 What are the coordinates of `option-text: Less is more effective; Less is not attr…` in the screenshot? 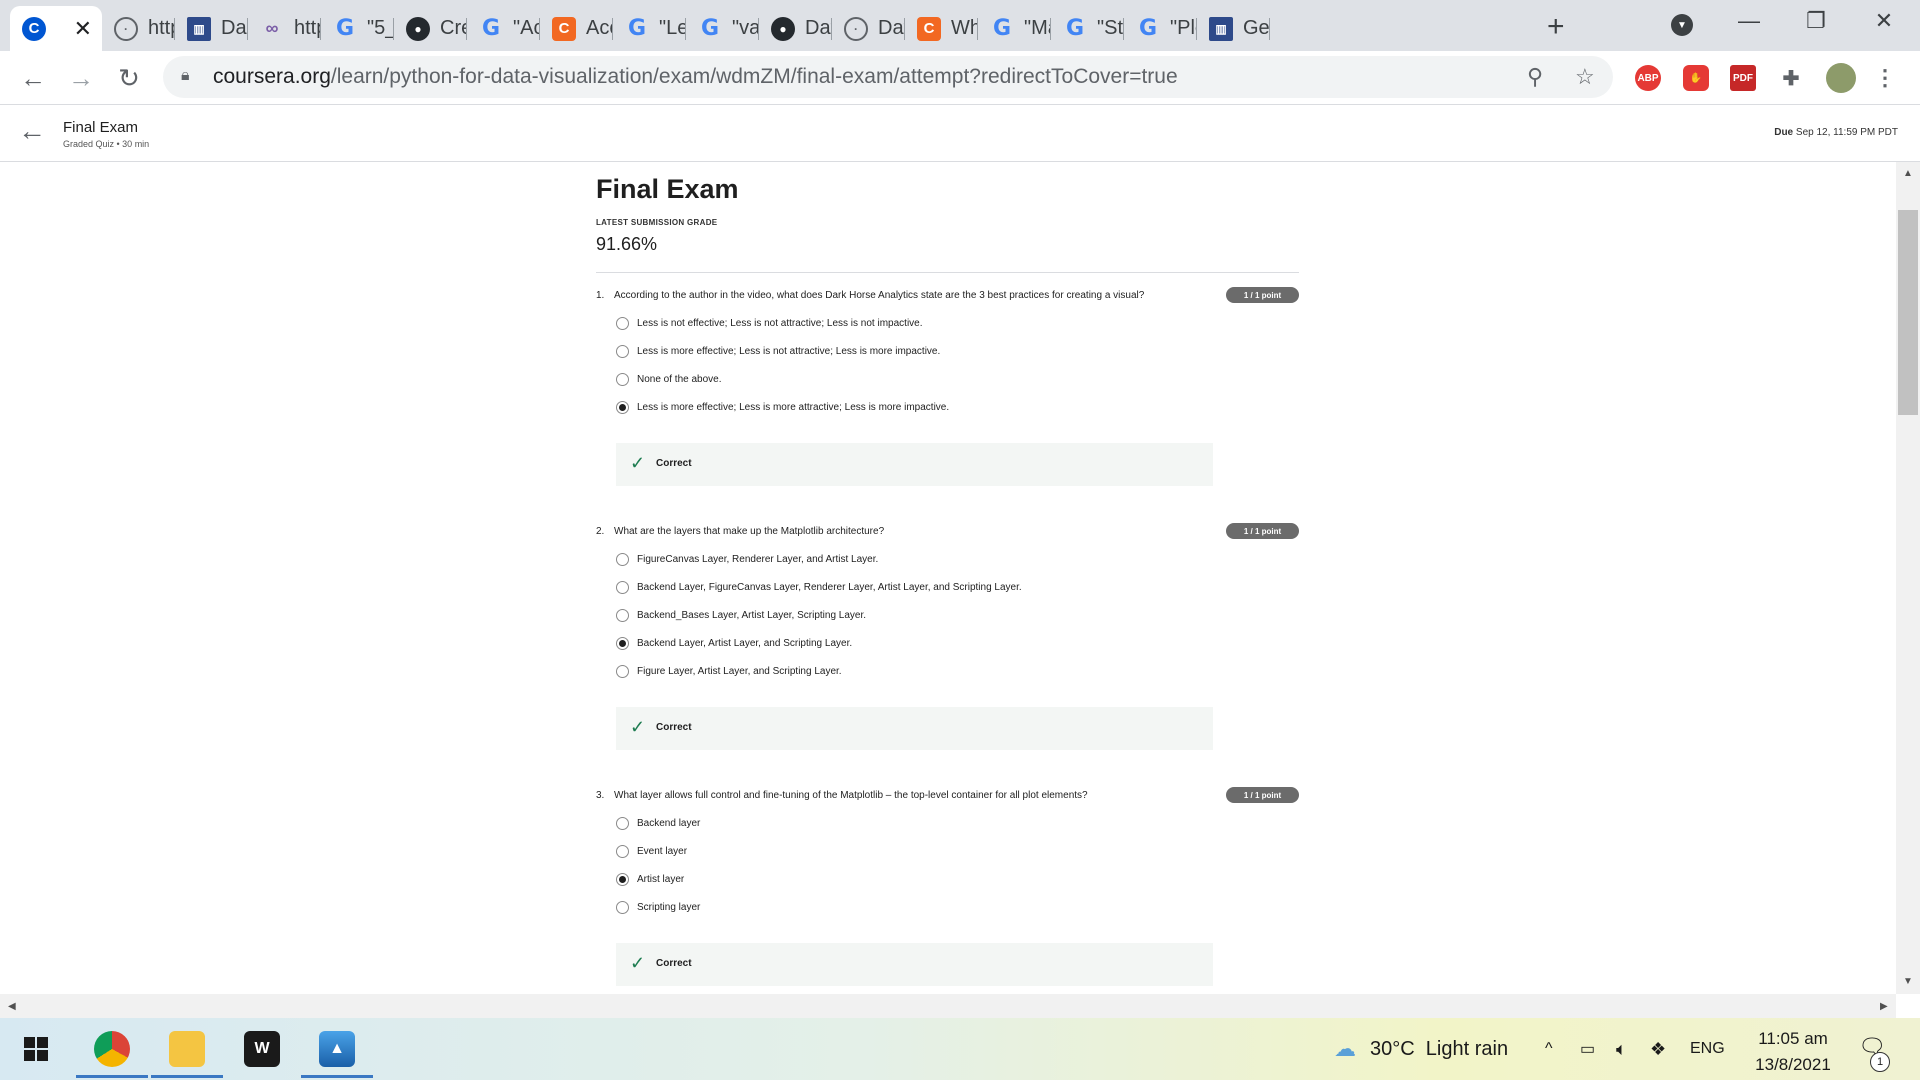 It's located at (789, 351).